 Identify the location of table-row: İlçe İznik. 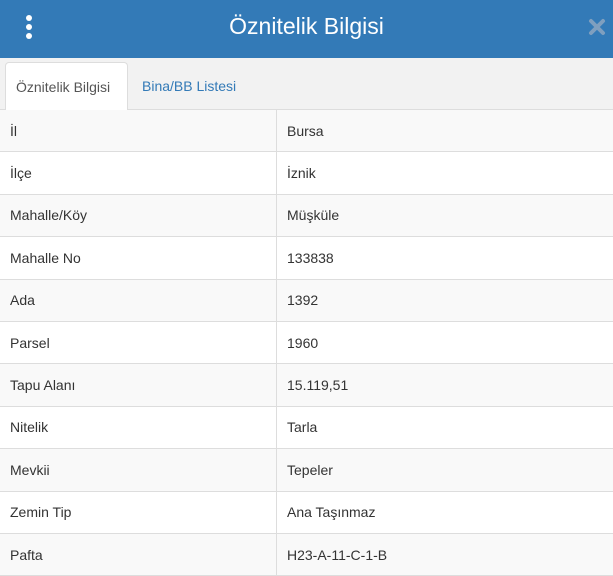
(306, 173).